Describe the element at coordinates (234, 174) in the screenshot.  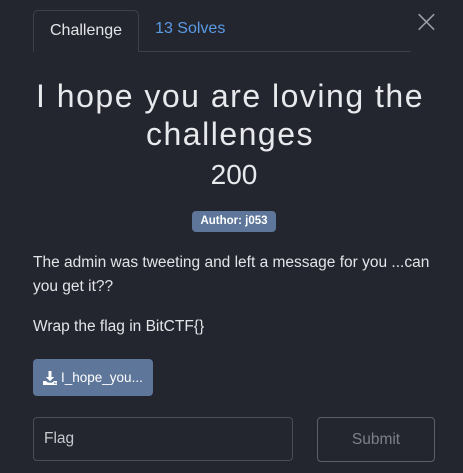
I see `challenge-points: 200` at that location.